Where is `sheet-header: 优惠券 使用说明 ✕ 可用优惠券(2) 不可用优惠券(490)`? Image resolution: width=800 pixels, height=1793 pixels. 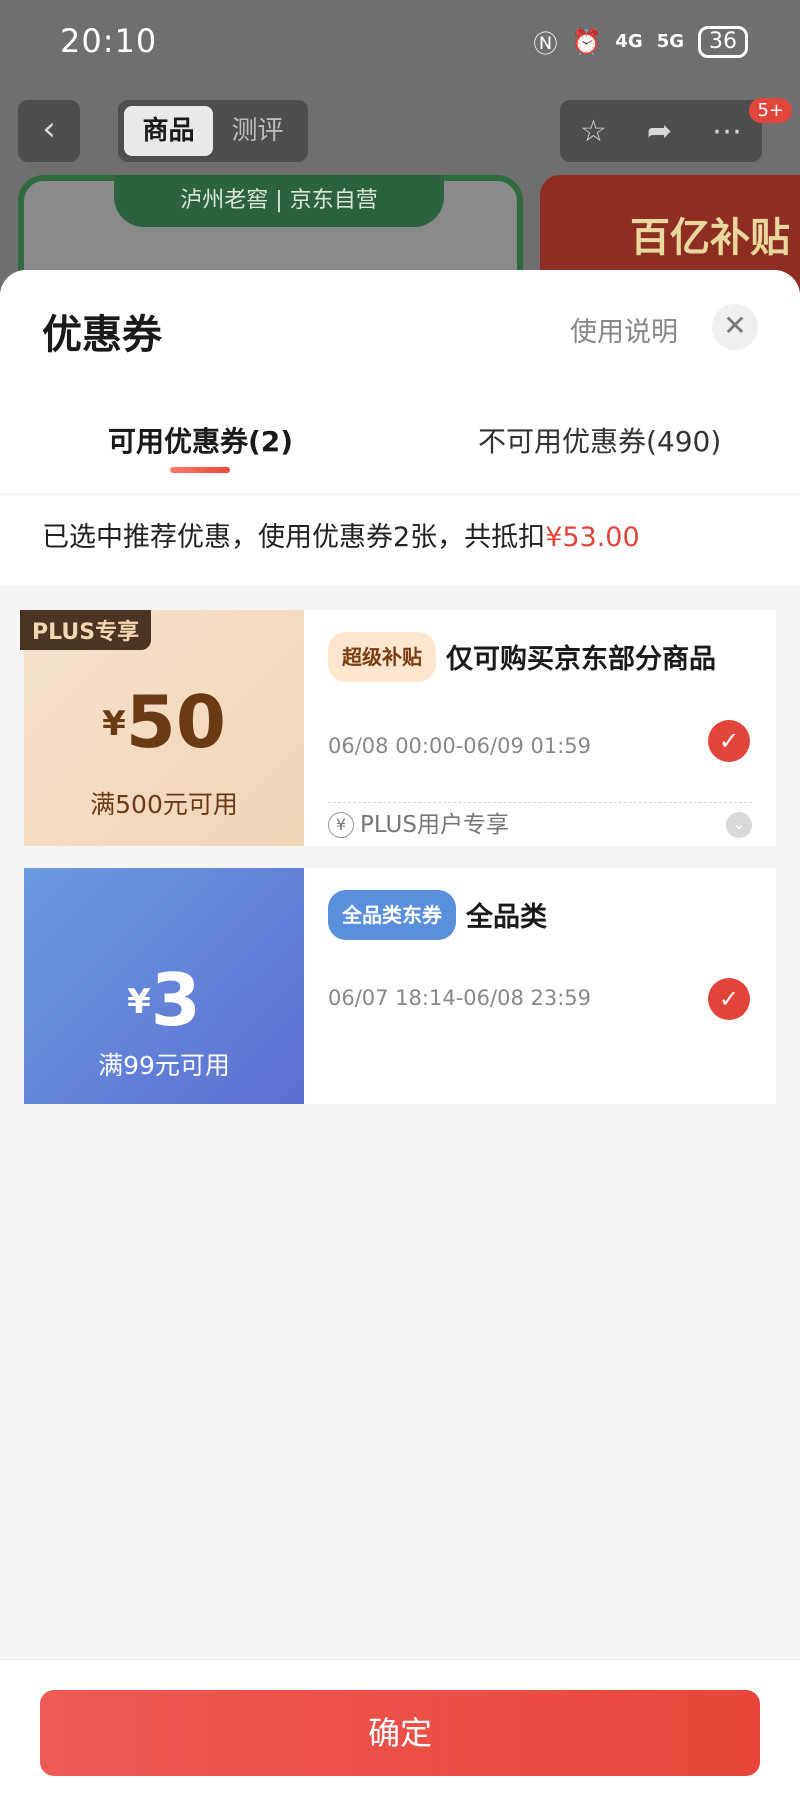 sheet-header: 优惠券 使用说明 ✕ 可用优惠券(2) 不可用优惠券(490) is located at coordinates (400, 382).